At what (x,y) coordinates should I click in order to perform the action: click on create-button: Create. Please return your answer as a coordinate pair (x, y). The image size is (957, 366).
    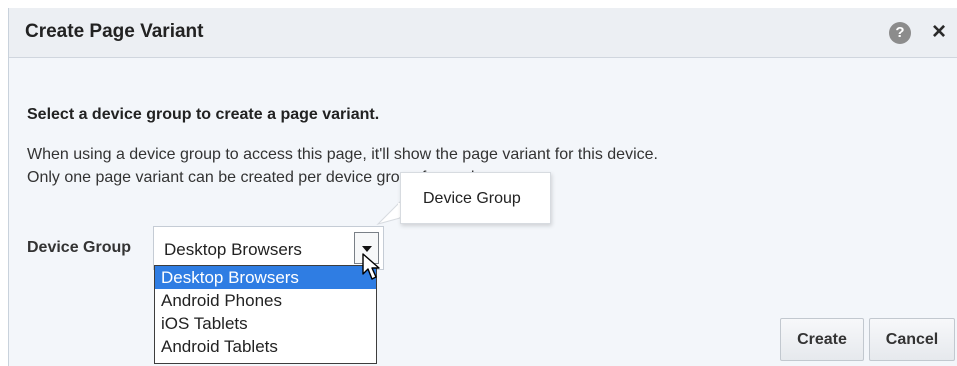
    Looking at the image, I should click on (822, 339).